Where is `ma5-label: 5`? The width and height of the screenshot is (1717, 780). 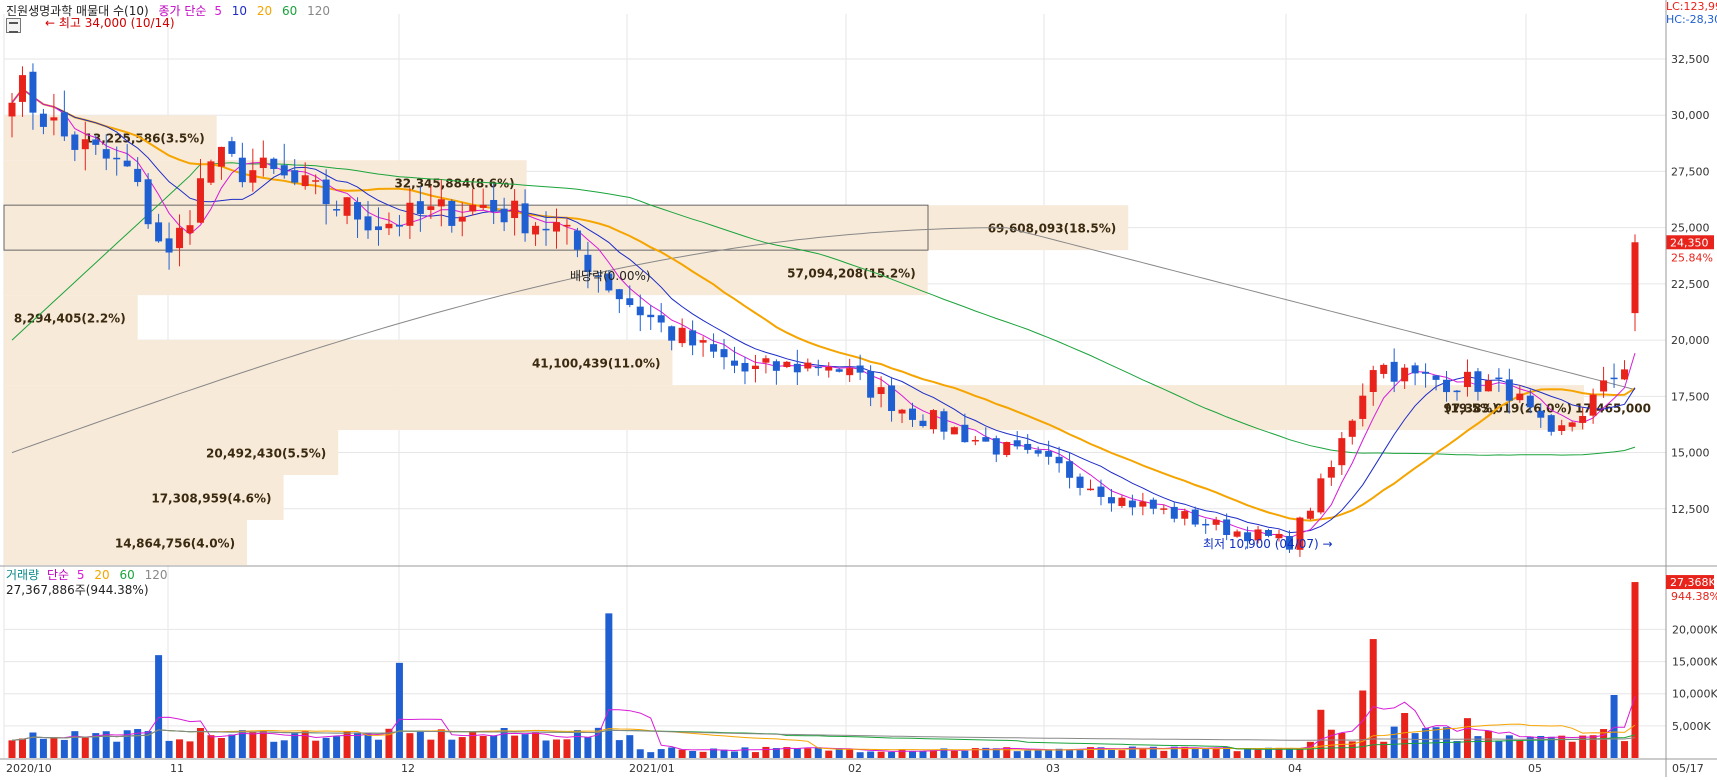
ma5-label: 5 is located at coordinates (218, 11).